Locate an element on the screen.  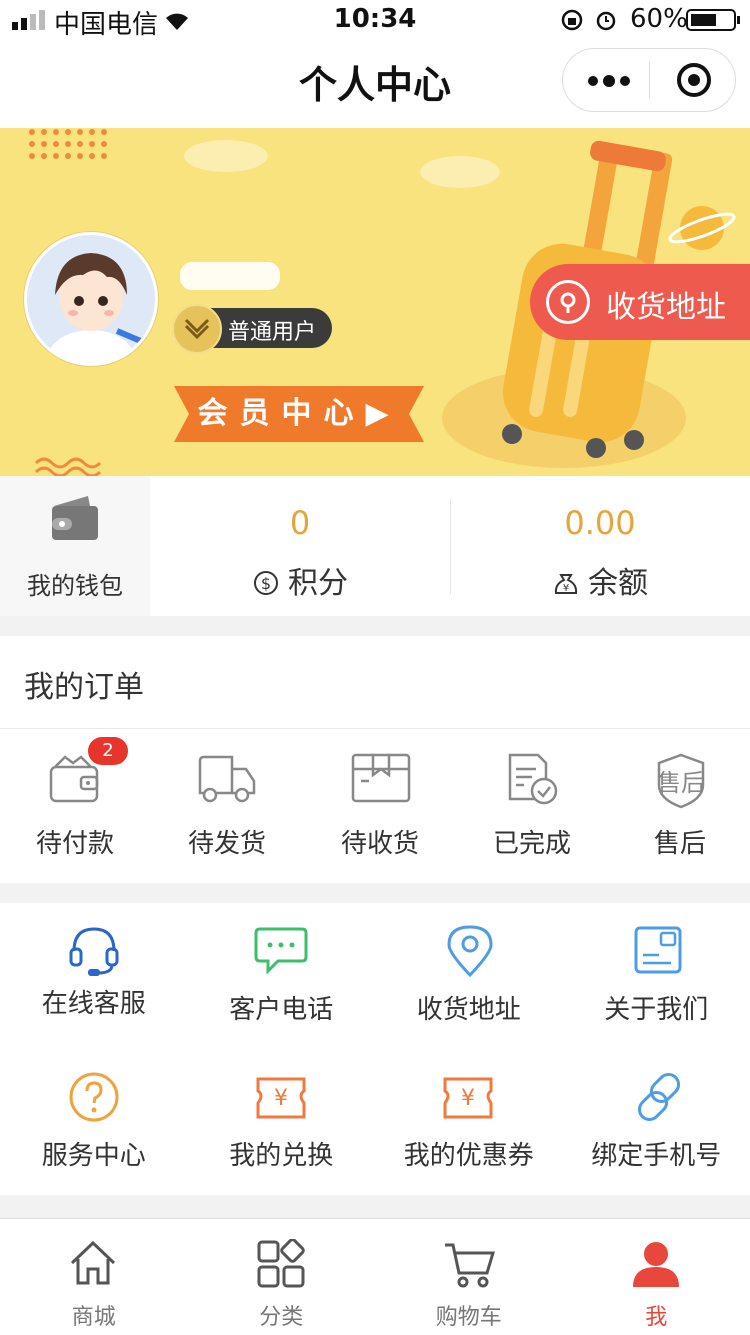
money-bag-icon: ¥ is located at coordinates (566, 583).